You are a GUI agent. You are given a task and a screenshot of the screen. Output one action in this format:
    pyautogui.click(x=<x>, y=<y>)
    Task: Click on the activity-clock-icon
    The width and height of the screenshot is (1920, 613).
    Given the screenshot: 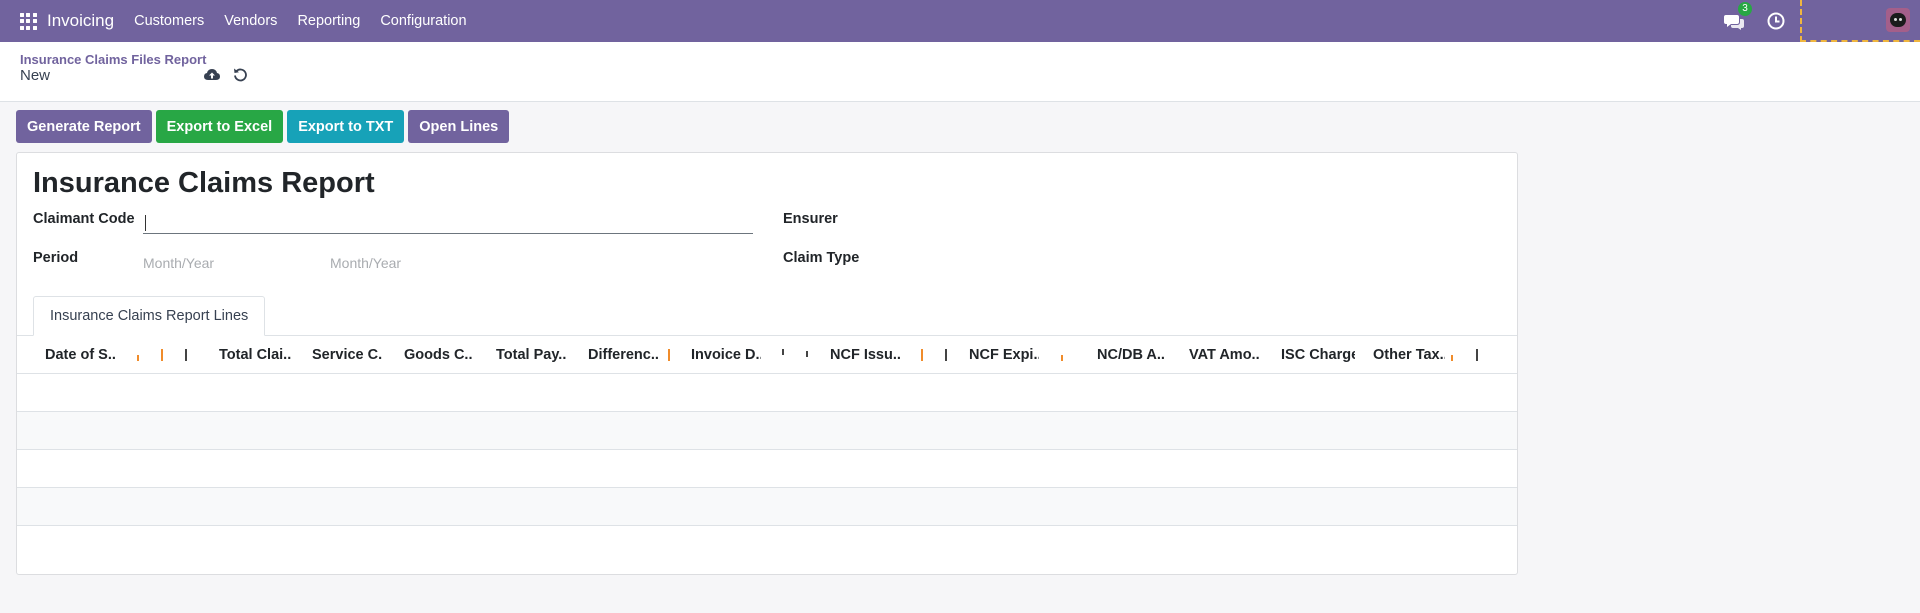 What is the action you would take?
    pyautogui.click(x=1776, y=21)
    